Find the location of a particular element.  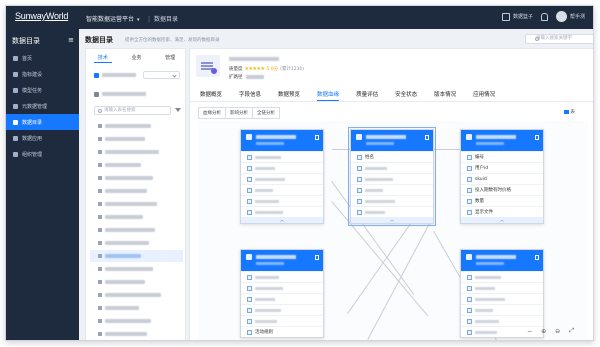

lineage-analysis-button: 血缘分析 is located at coordinates (212, 113).